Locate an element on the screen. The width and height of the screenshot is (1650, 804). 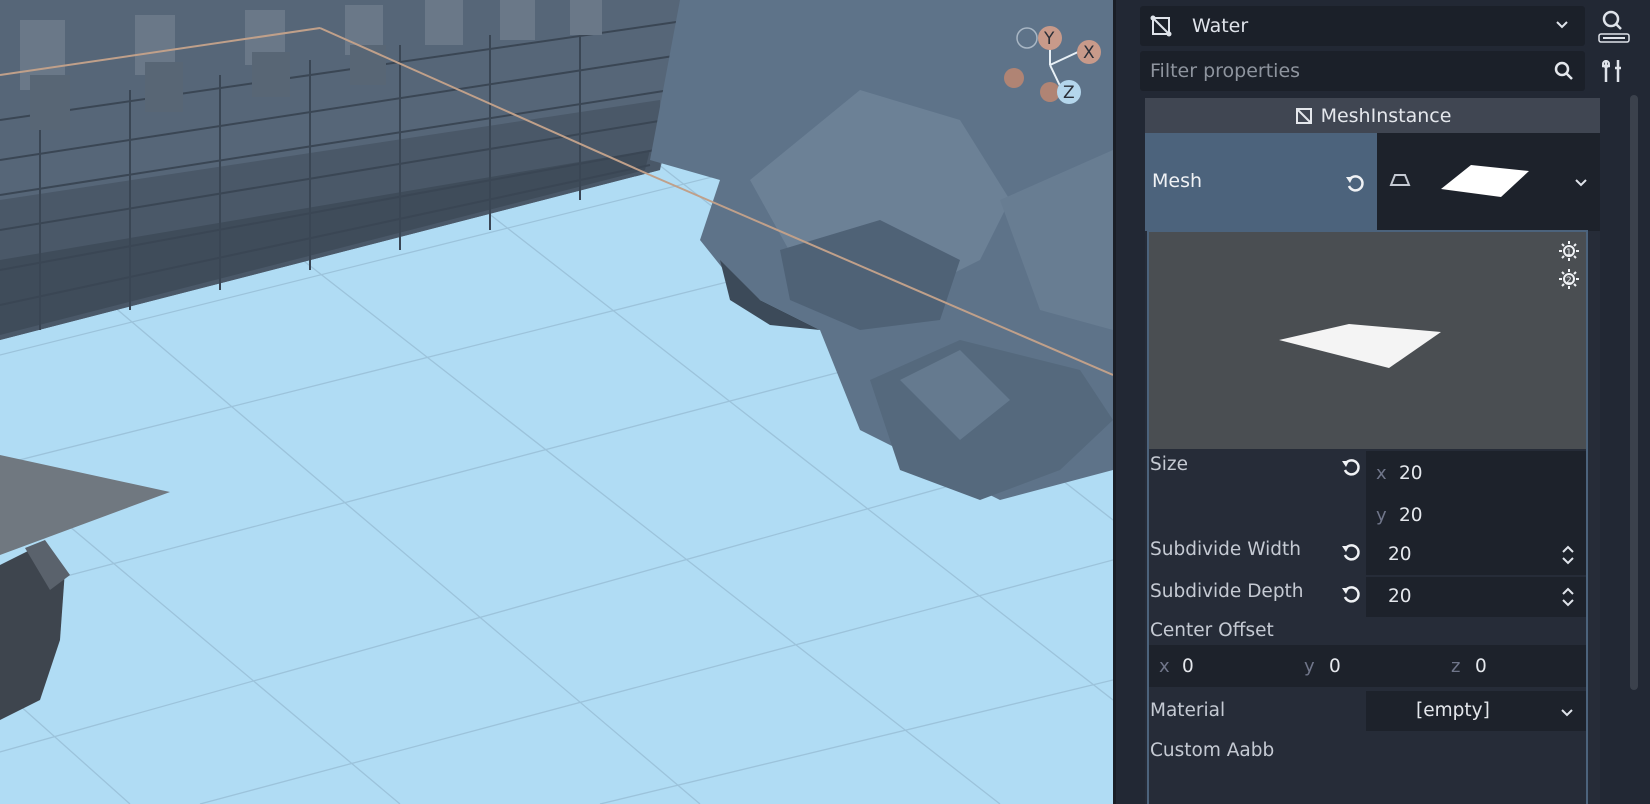
co-y-value: 0 is located at coordinates (1335, 666).